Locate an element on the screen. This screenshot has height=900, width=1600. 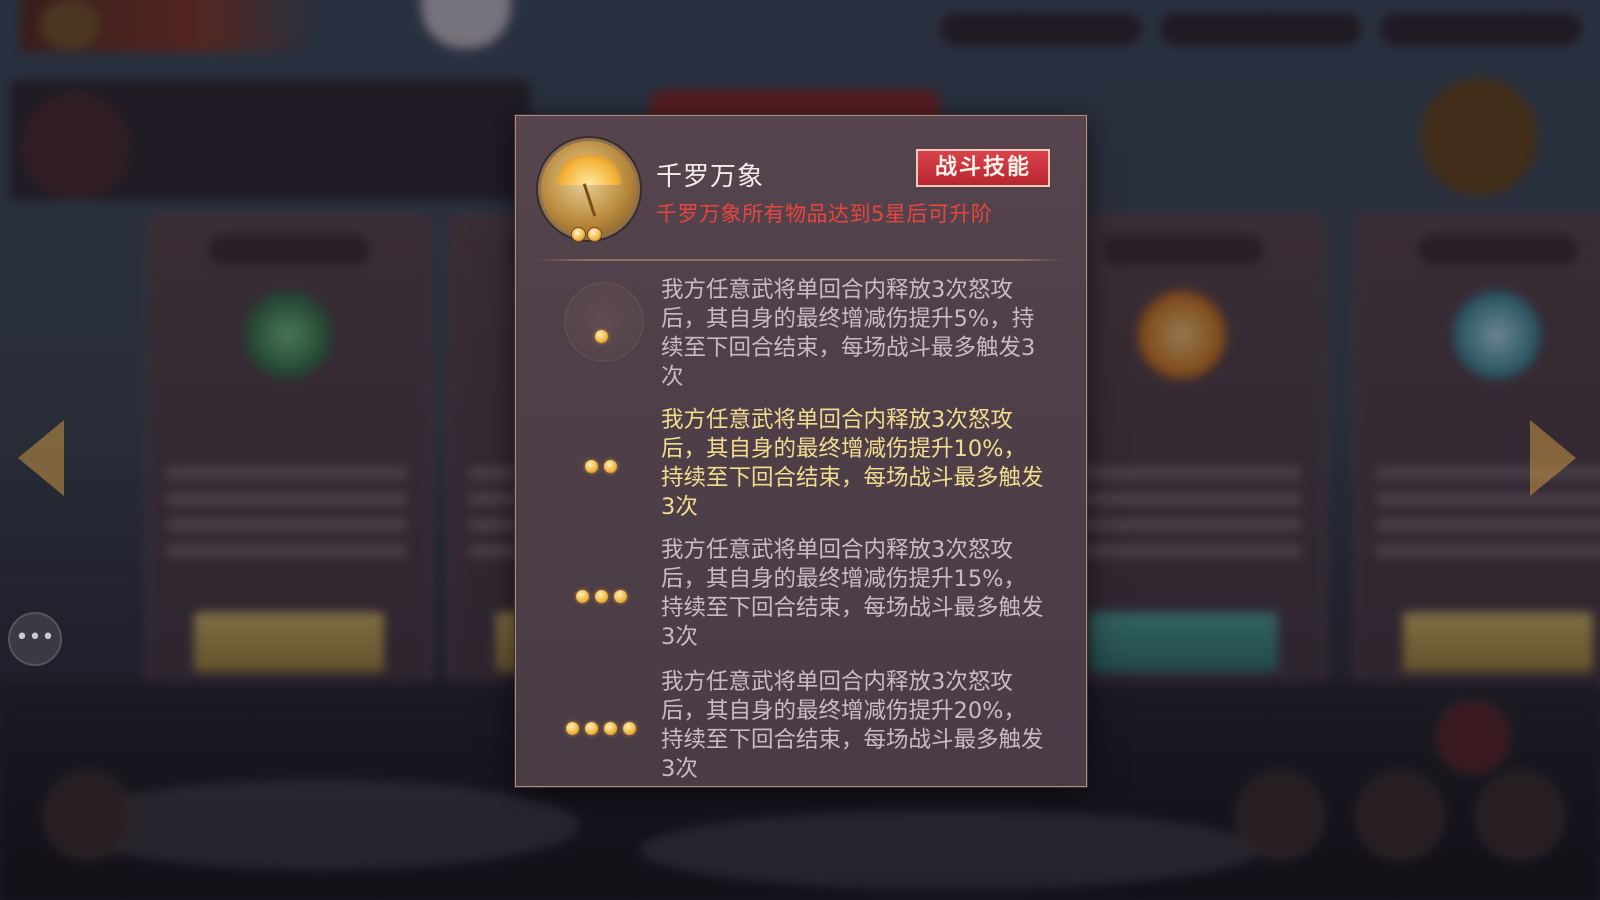
chevron-left-icon is located at coordinates (41, 458).